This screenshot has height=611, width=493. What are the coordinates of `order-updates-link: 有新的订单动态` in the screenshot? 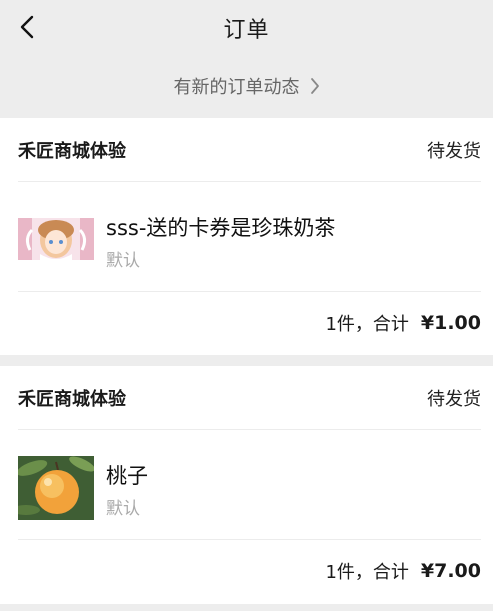 It's located at (246, 86).